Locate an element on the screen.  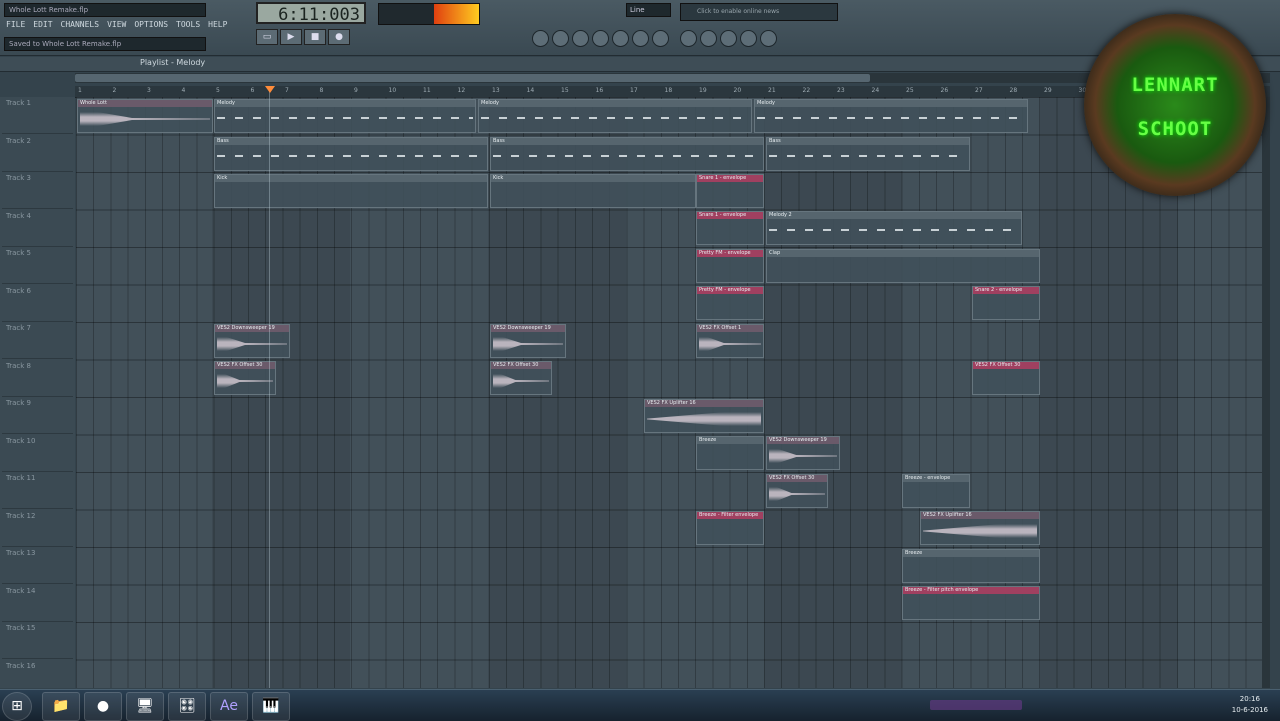
taskbar-fl-studio-icon: 🎹 is located at coordinates (271, 706).